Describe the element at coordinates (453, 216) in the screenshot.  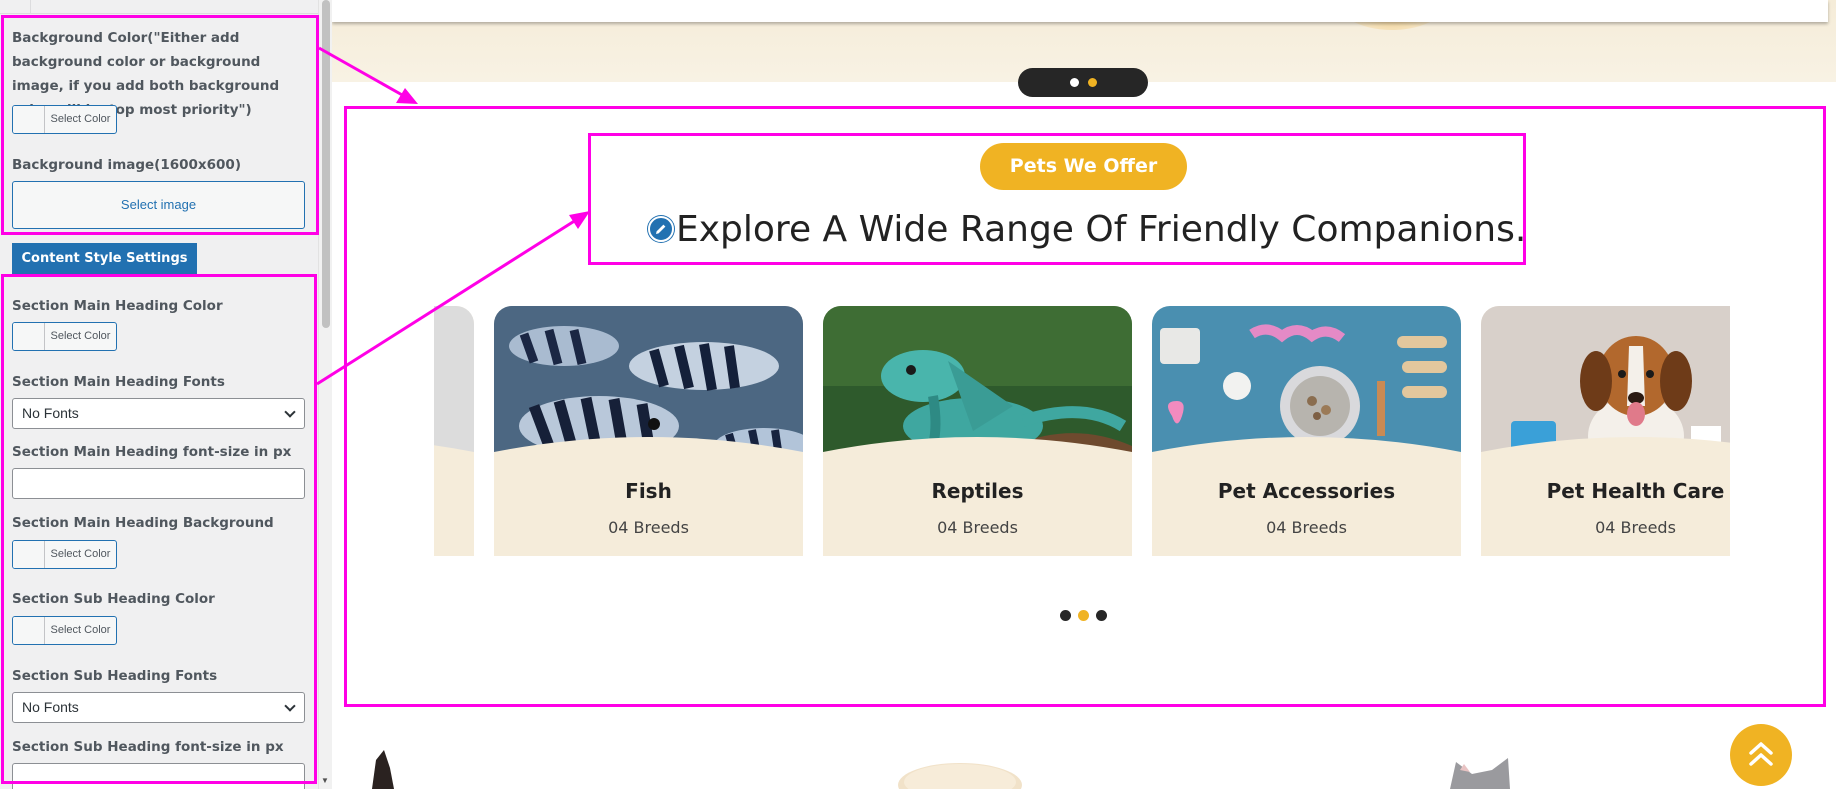
I see `annotation-arrows` at that location.